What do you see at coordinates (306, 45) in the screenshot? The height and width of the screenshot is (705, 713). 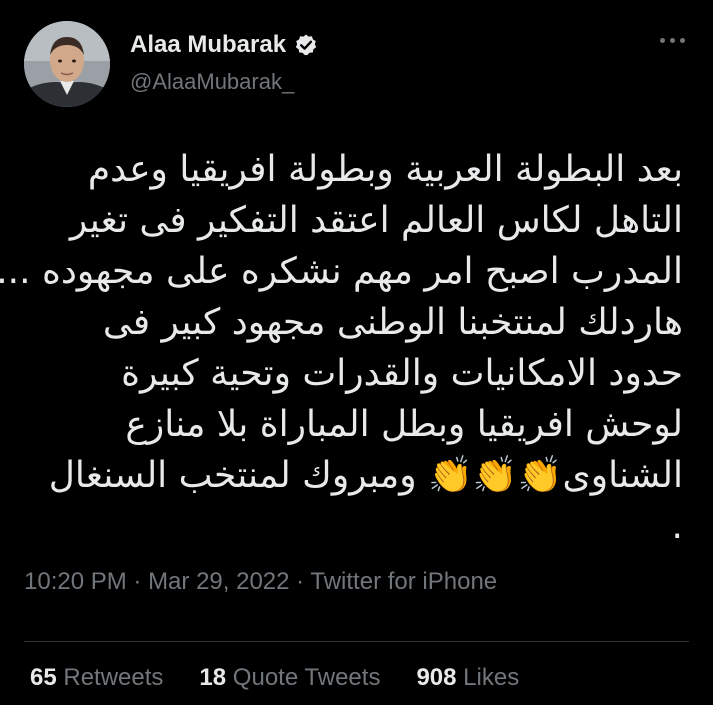 I see `verified-badge-icon` at bounding box center [306, 45].